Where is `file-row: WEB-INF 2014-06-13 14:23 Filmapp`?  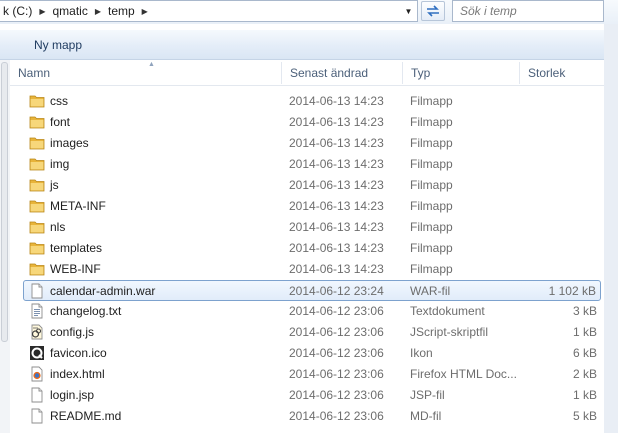 file-row: WEB-INF 2014-06-13 14:23 Filmapp is located at coordinates (312, 269).